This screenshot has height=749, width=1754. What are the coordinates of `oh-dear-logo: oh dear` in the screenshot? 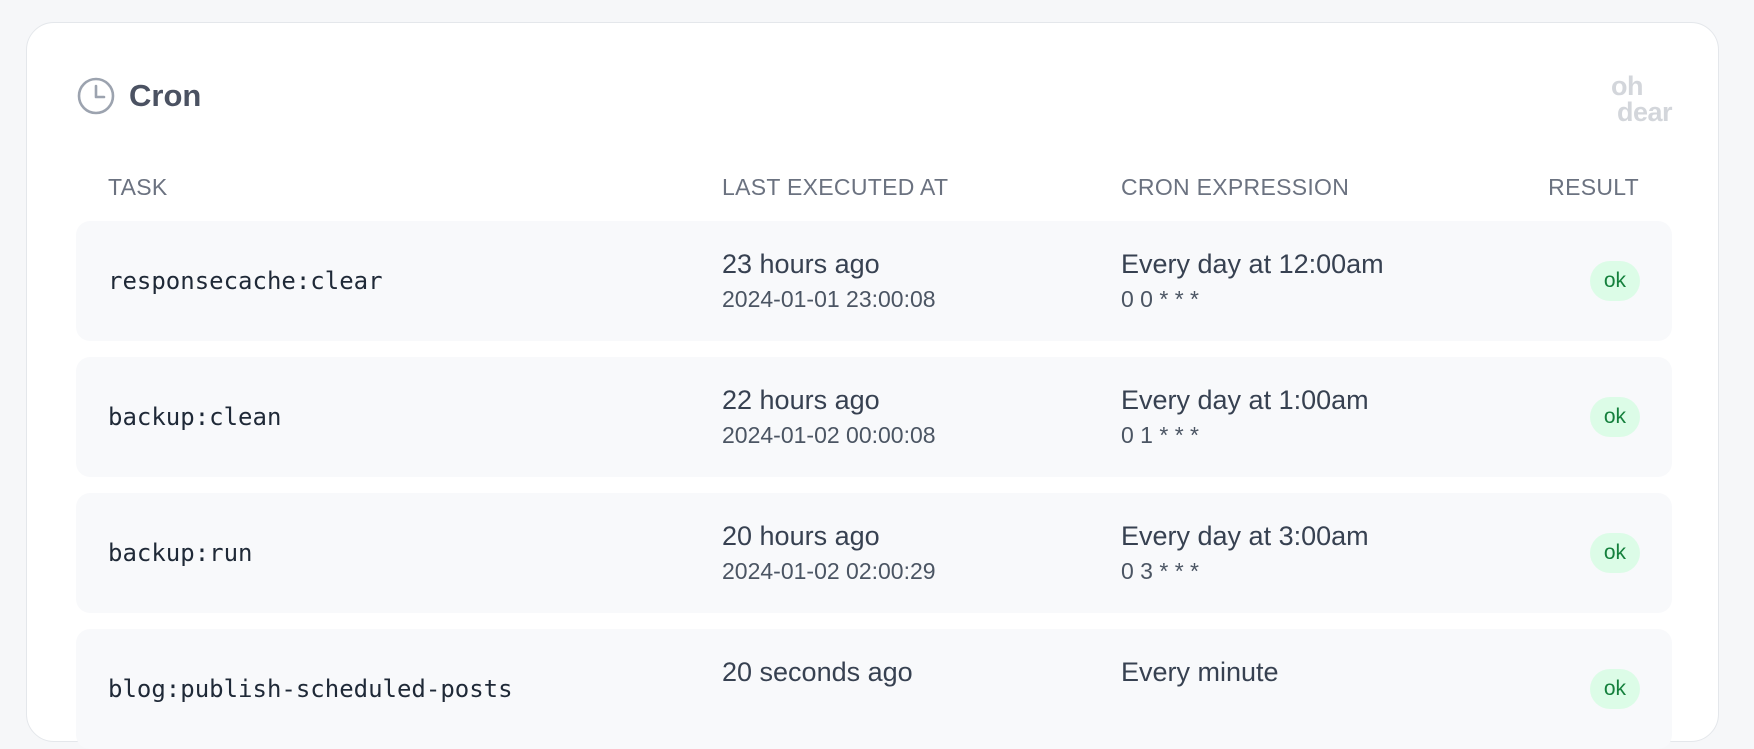 It's located at (1641, 99).